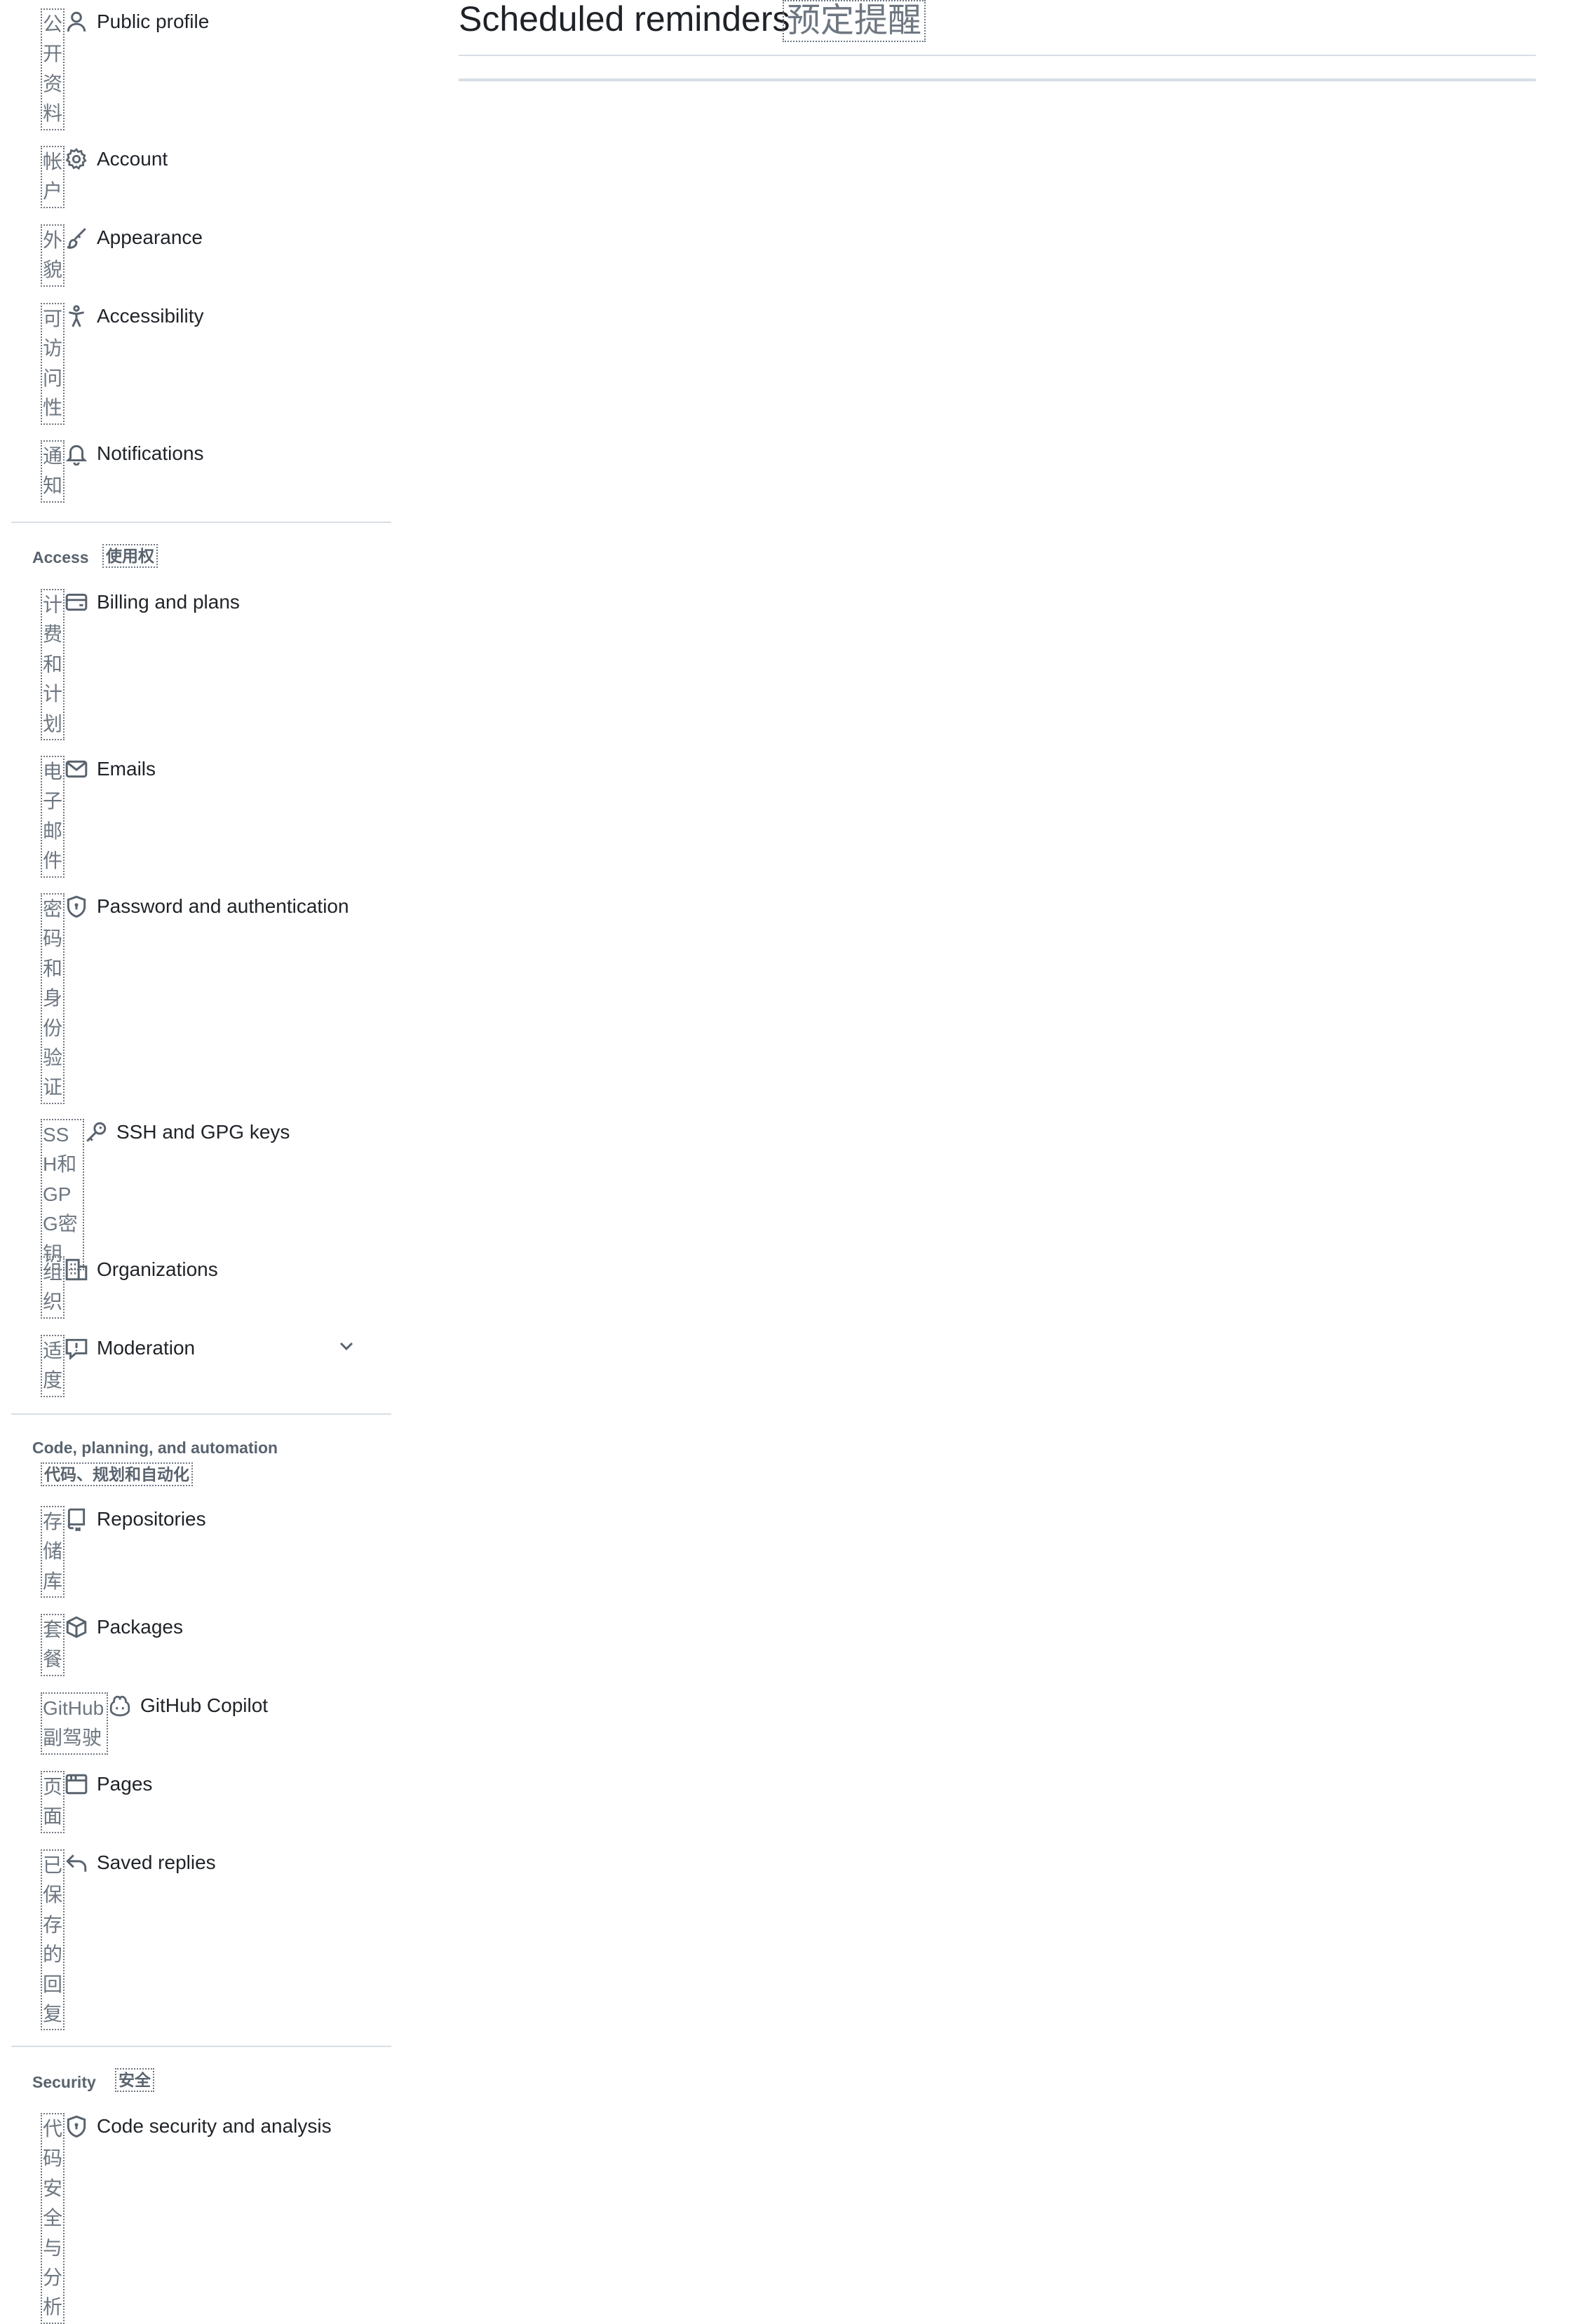  What do you see at coordinates (53, 1802) in the screenshot?
I see `sidebar-item-translation: 页面` at bounding box center [53, 1802].